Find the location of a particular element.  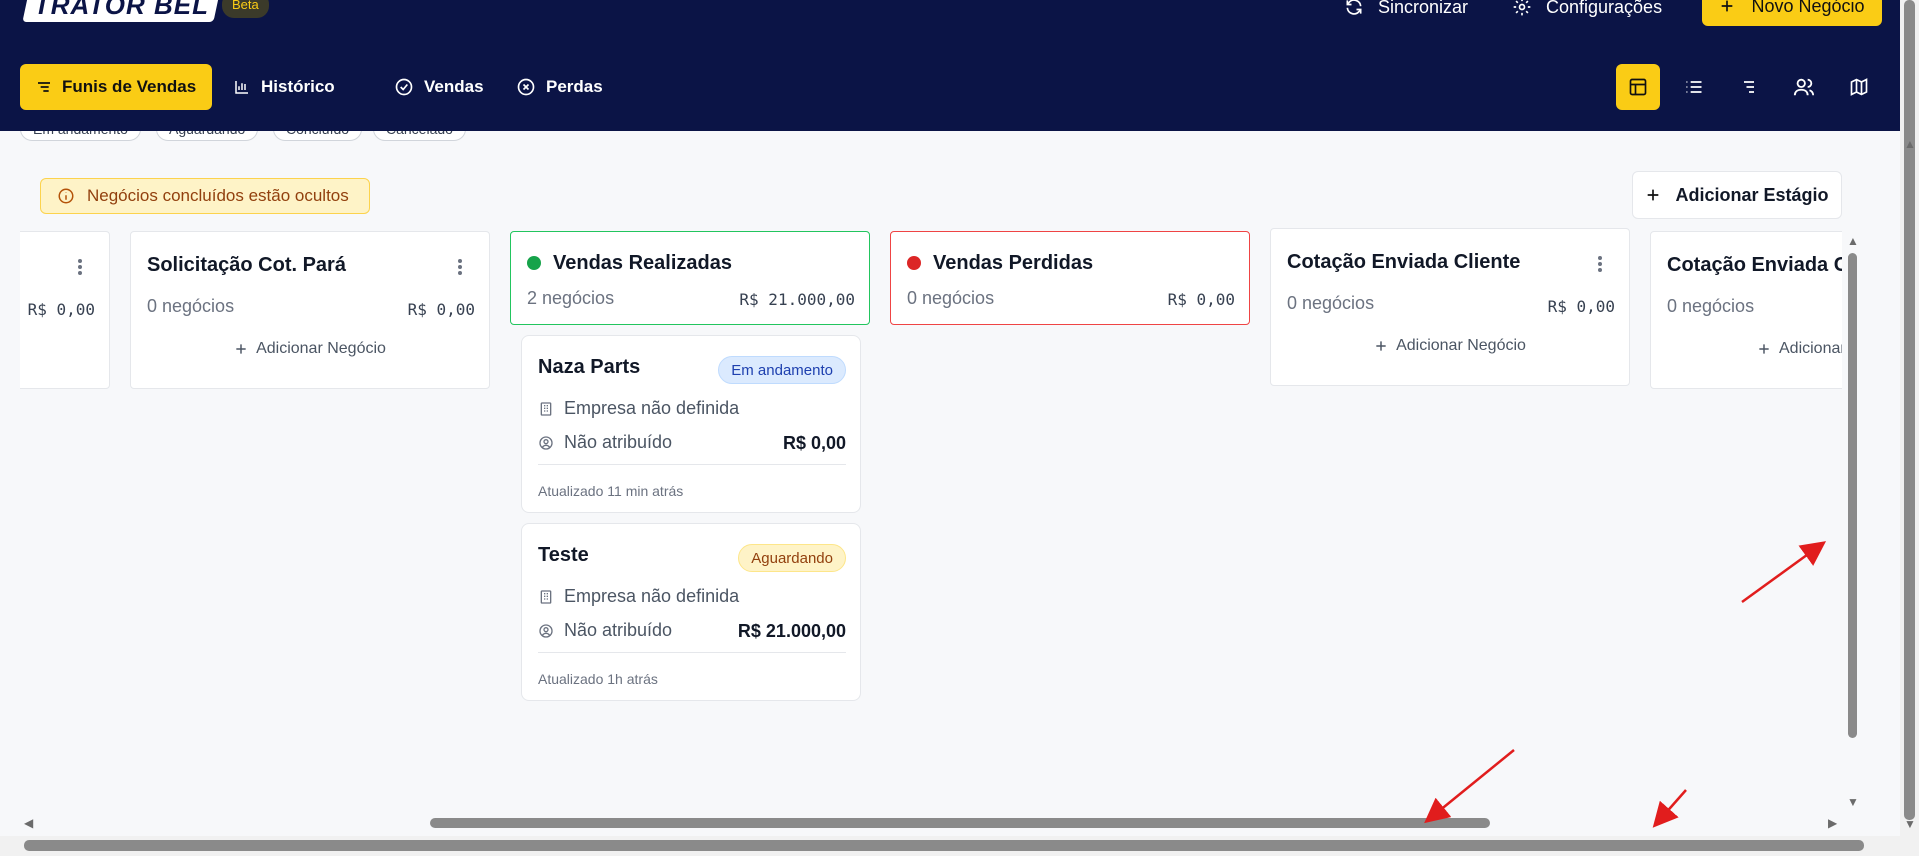

x-circle-icon is located at coordinates (526, 87).